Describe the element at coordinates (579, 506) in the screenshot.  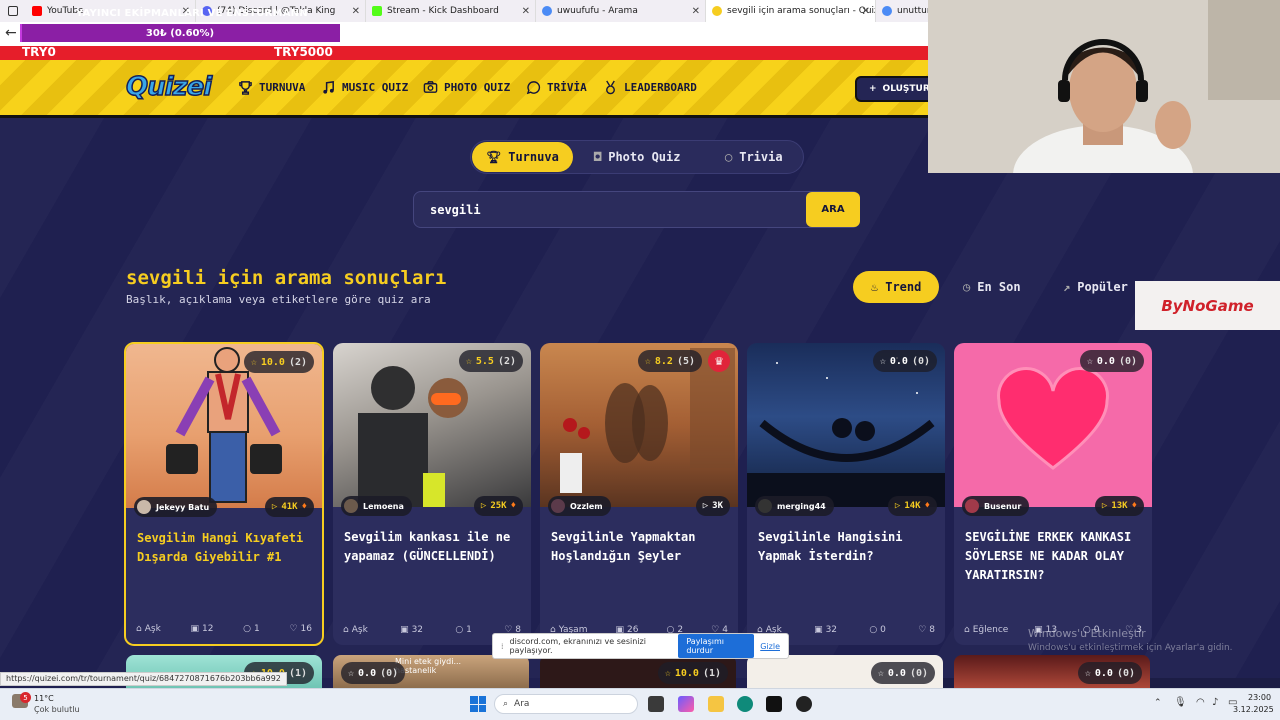
I see `author-chip: Ozzlem` at that location.